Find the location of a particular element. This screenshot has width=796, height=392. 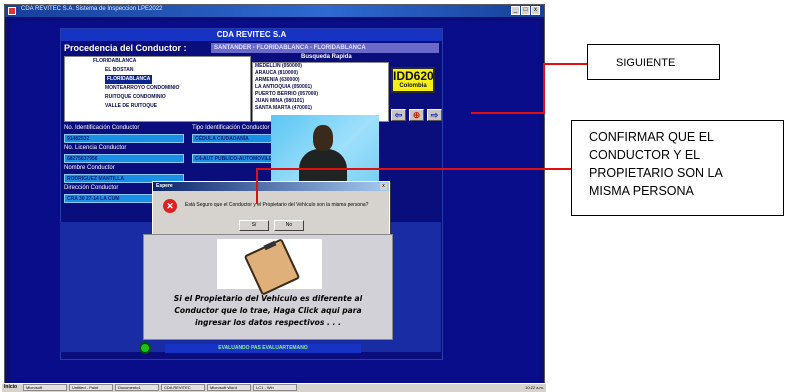

search-item: ARMENIA (630000) is located at coordinates (320, 80).